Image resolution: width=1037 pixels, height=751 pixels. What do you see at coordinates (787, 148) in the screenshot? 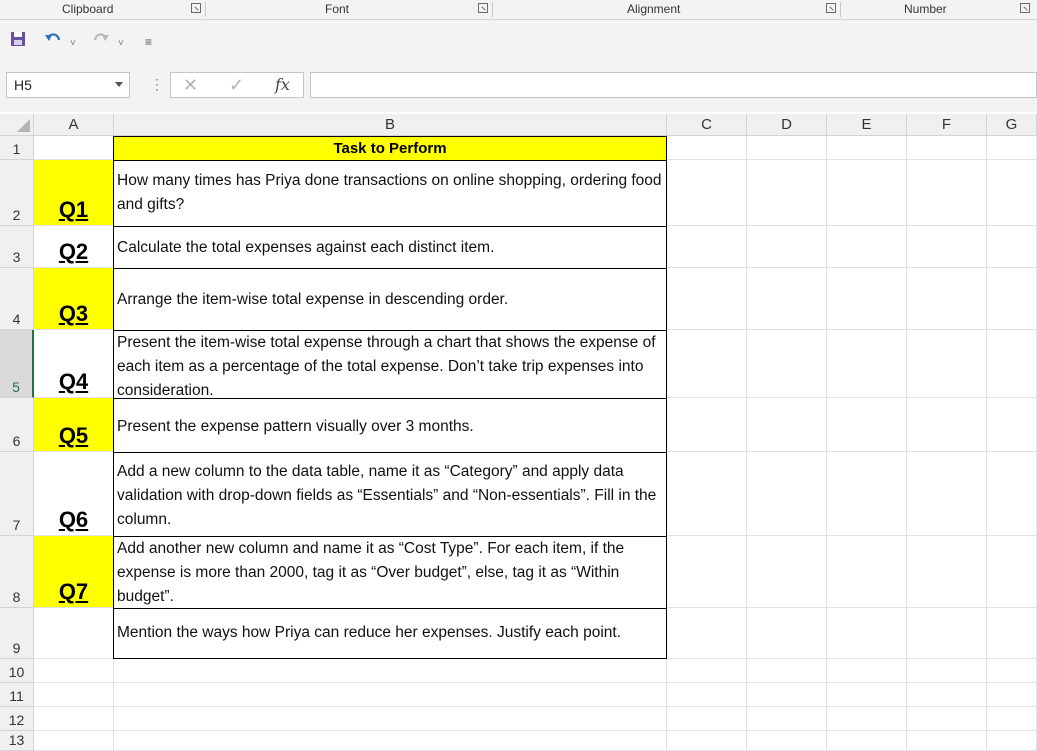
I see `cell-d1` at bounding box center [787, 148].